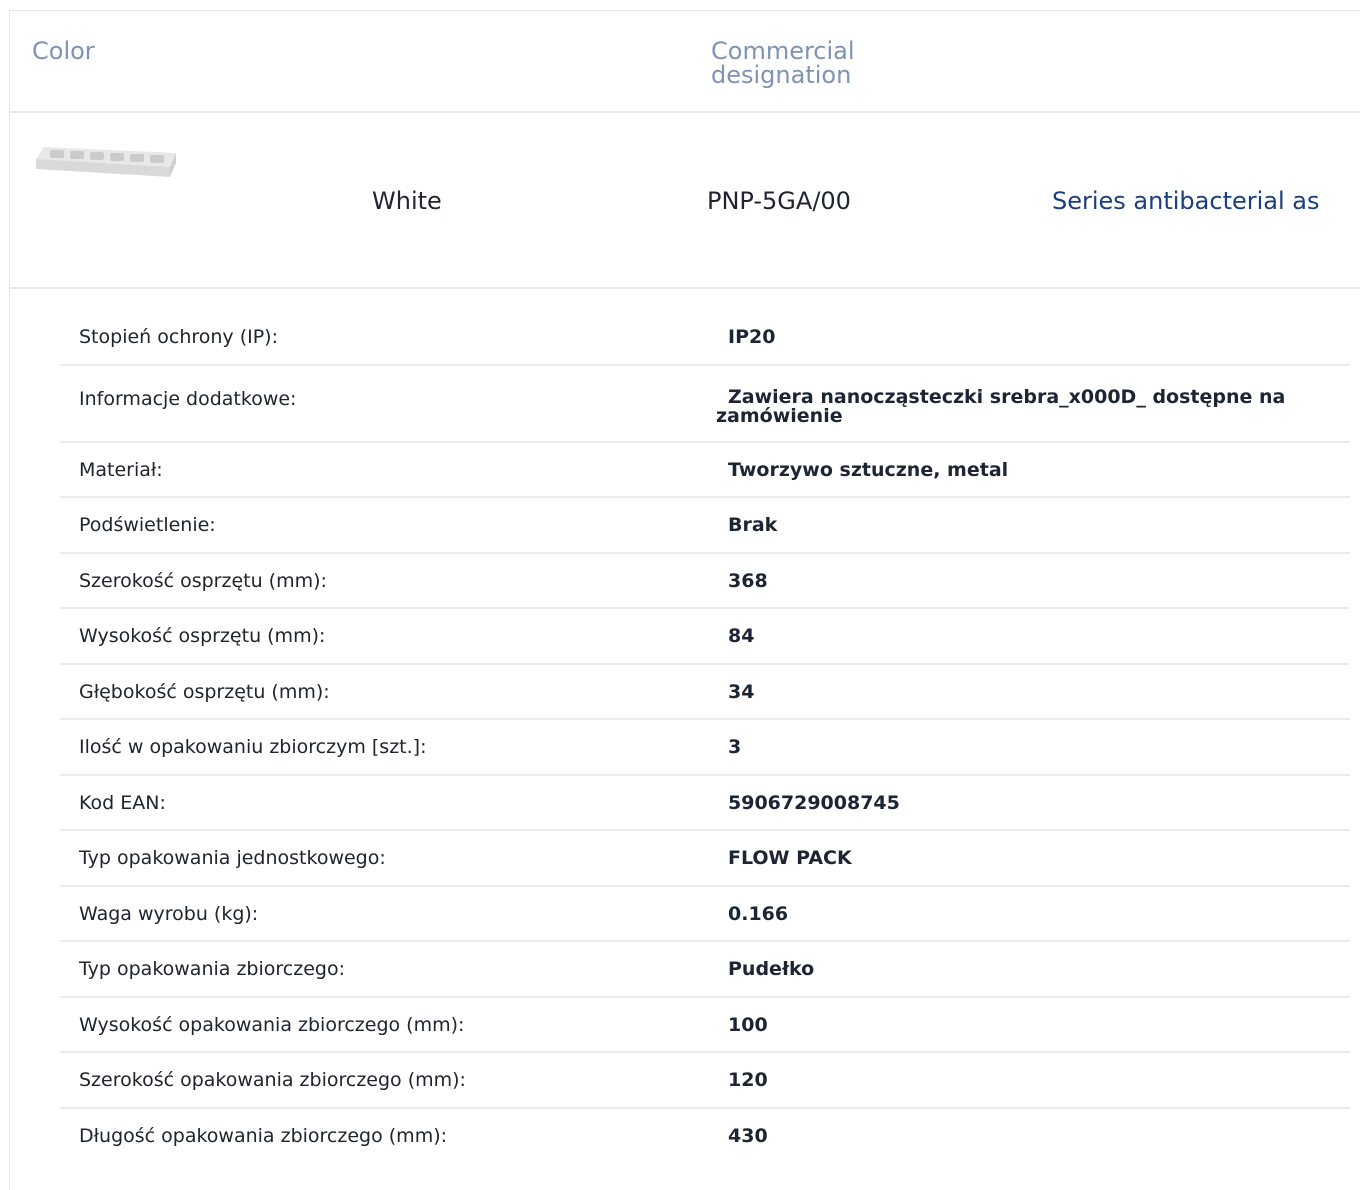  Describe the element at coordinates (705, 914) in the screenshot. I see `spec-row: Waga wyrobu (kg): 0.166` at that location.